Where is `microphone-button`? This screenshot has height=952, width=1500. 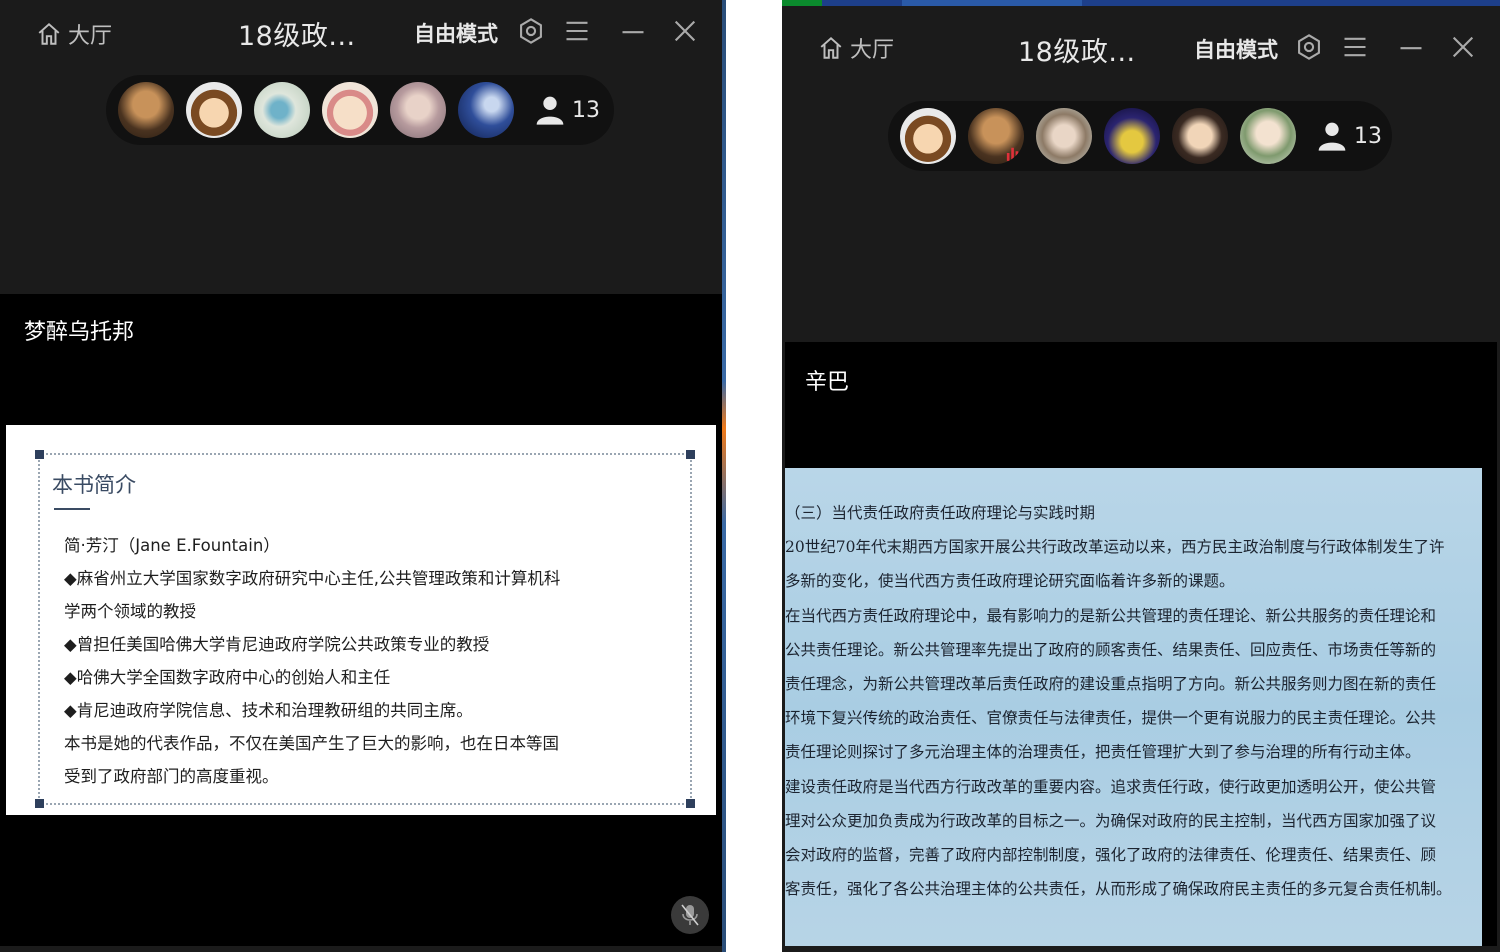 microphone-button is located at coordinates (690, 915).